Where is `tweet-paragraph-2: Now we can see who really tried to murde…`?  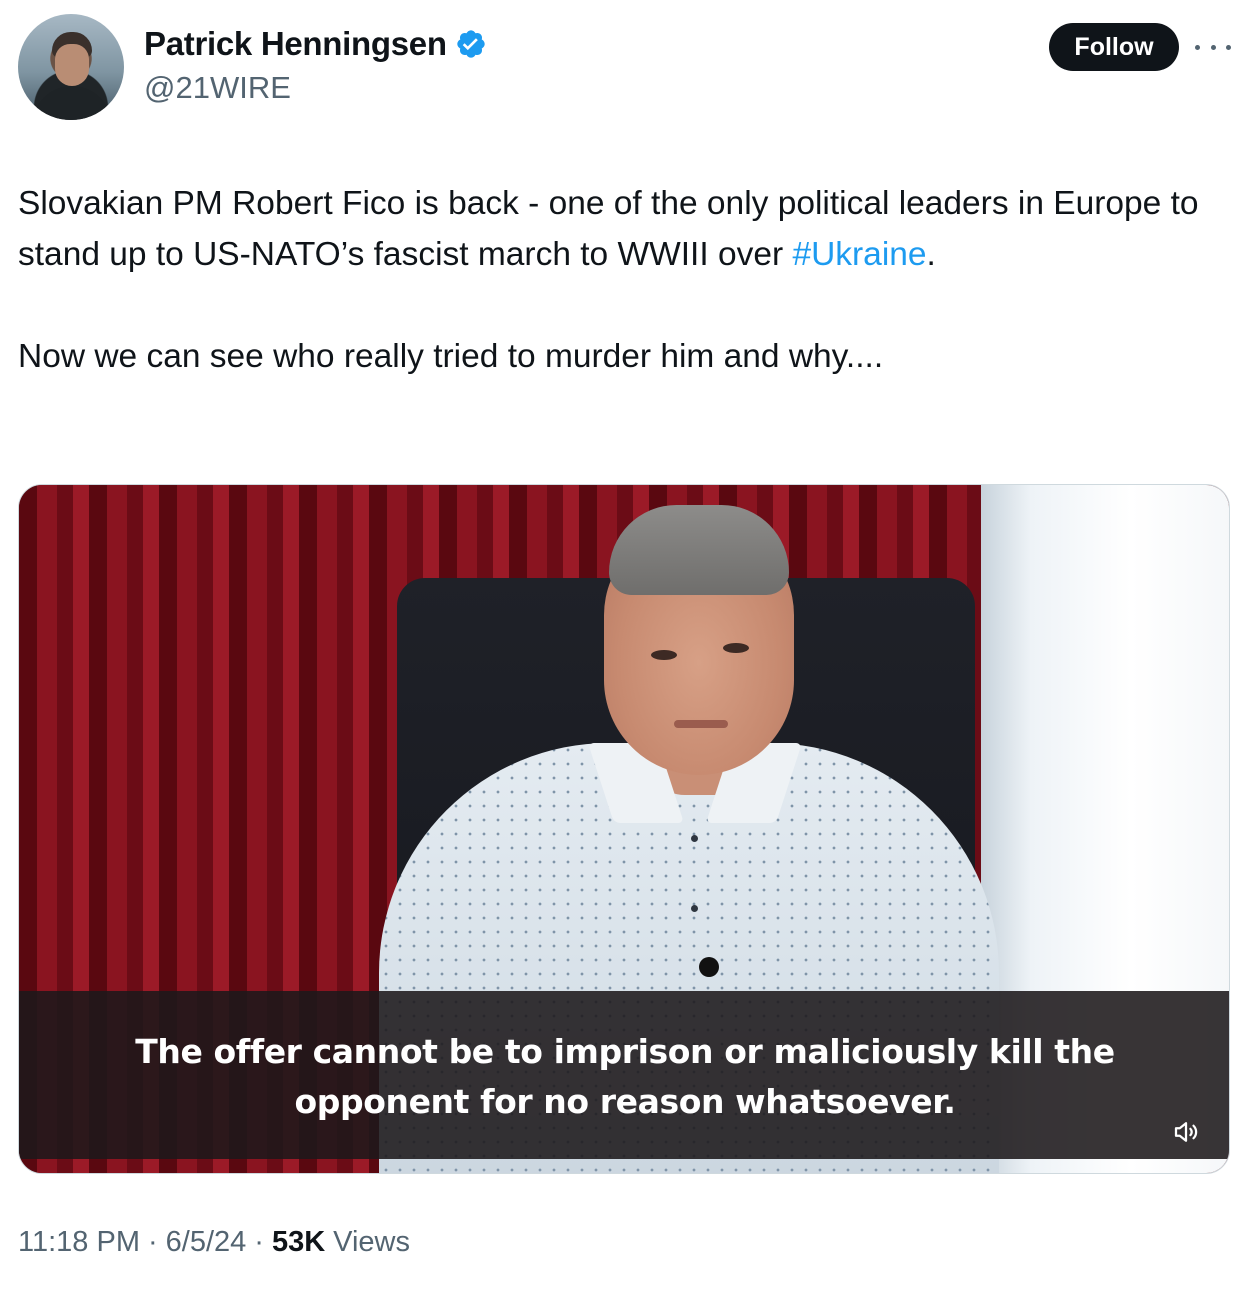
tweet-paragraph-2: Now we can see who really tried to murde… is located at coordinates (451, 356).